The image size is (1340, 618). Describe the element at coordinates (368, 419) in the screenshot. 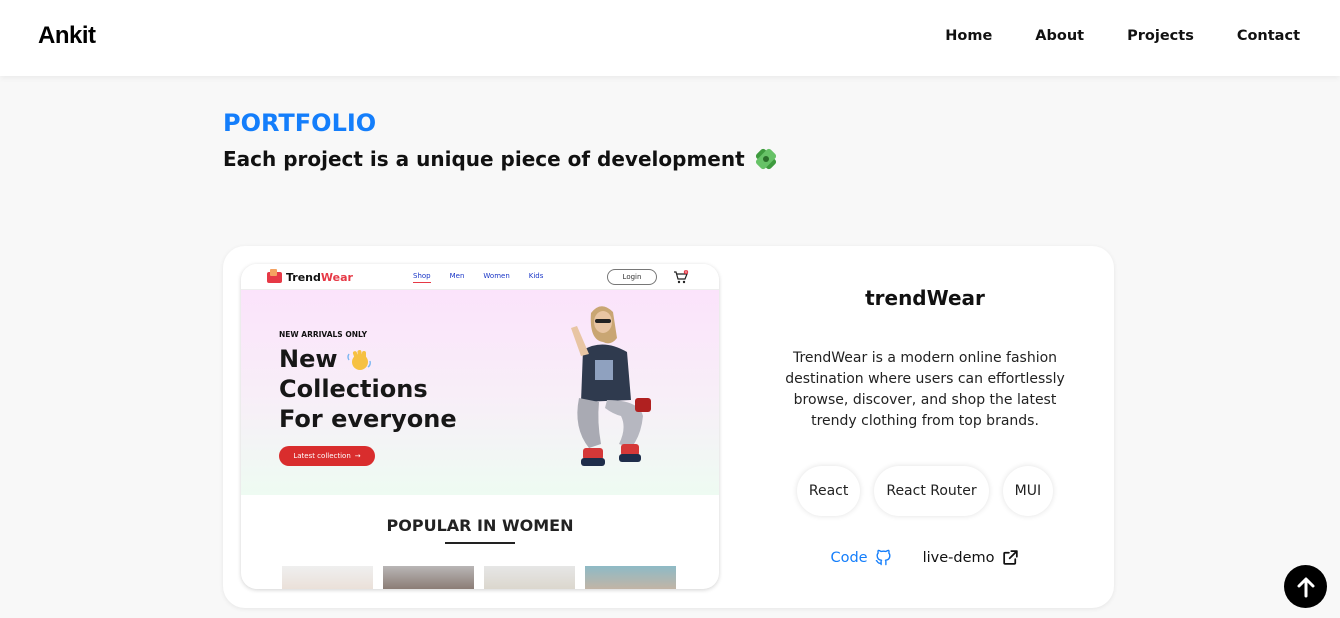

I see `preview-headline-line3: For everyone` at that location.